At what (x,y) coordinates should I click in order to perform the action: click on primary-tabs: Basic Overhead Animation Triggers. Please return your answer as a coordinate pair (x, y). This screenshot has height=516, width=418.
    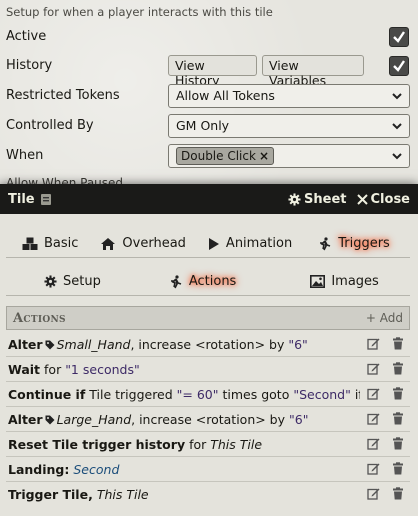
    Looking at the image, I should click on (208, 244).